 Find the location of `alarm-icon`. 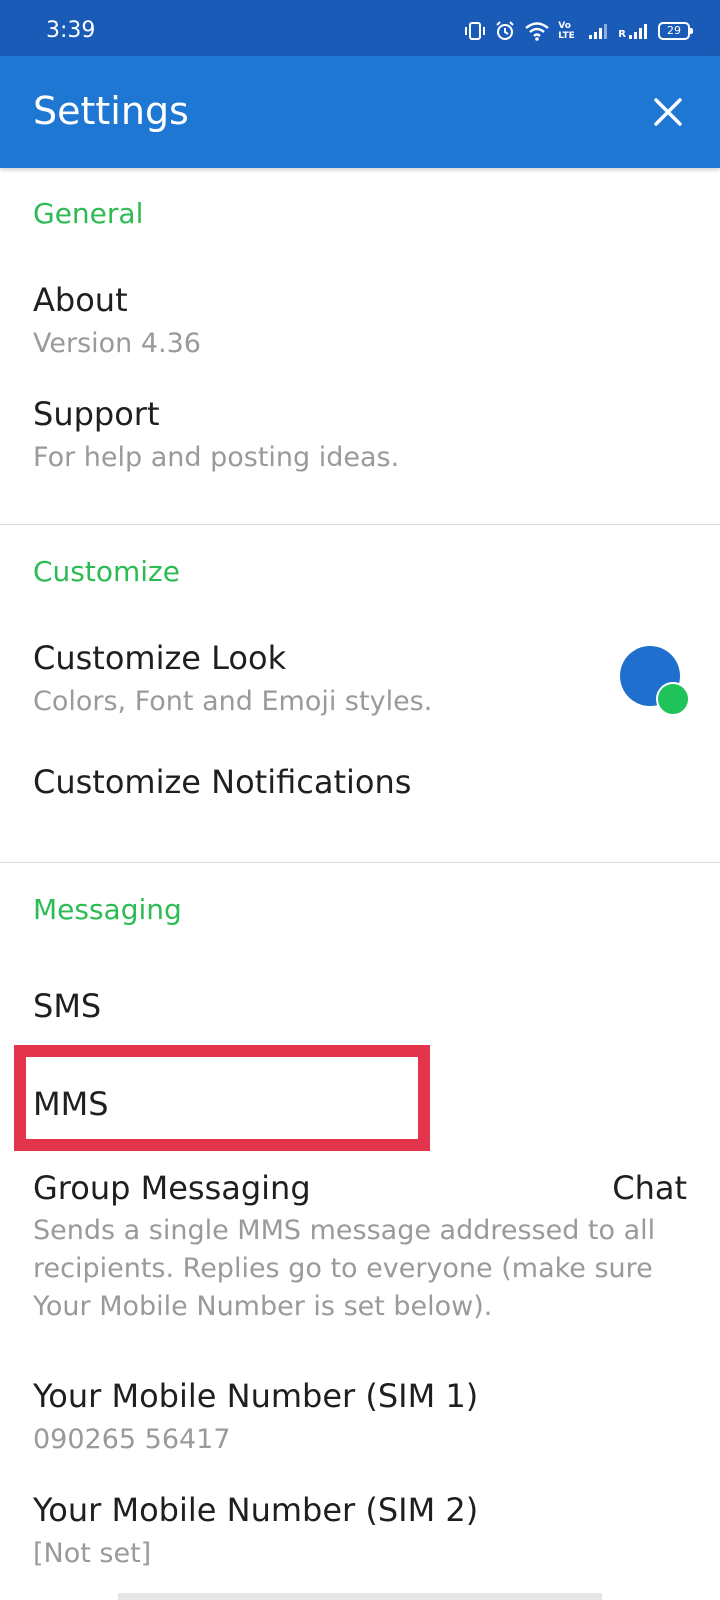

alarm-icon is located at coordinates (505, 31).